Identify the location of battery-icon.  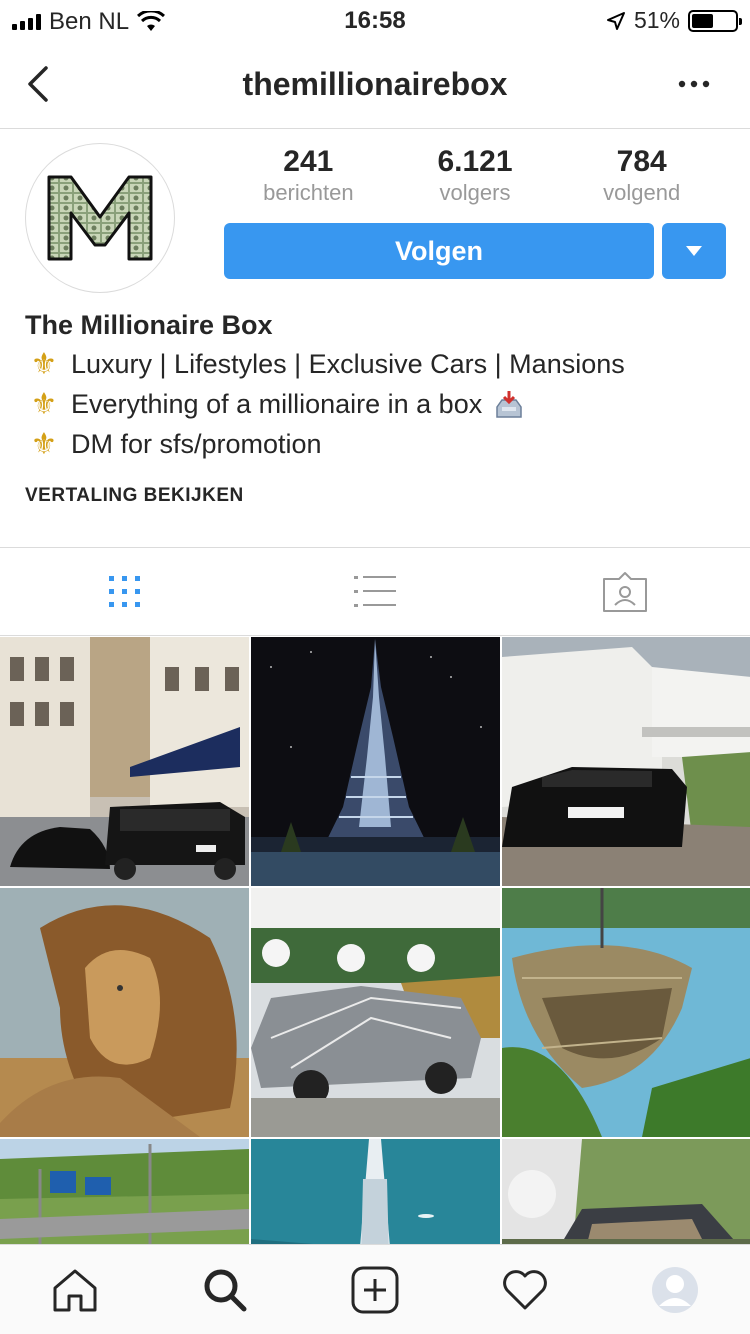
(715, 20).